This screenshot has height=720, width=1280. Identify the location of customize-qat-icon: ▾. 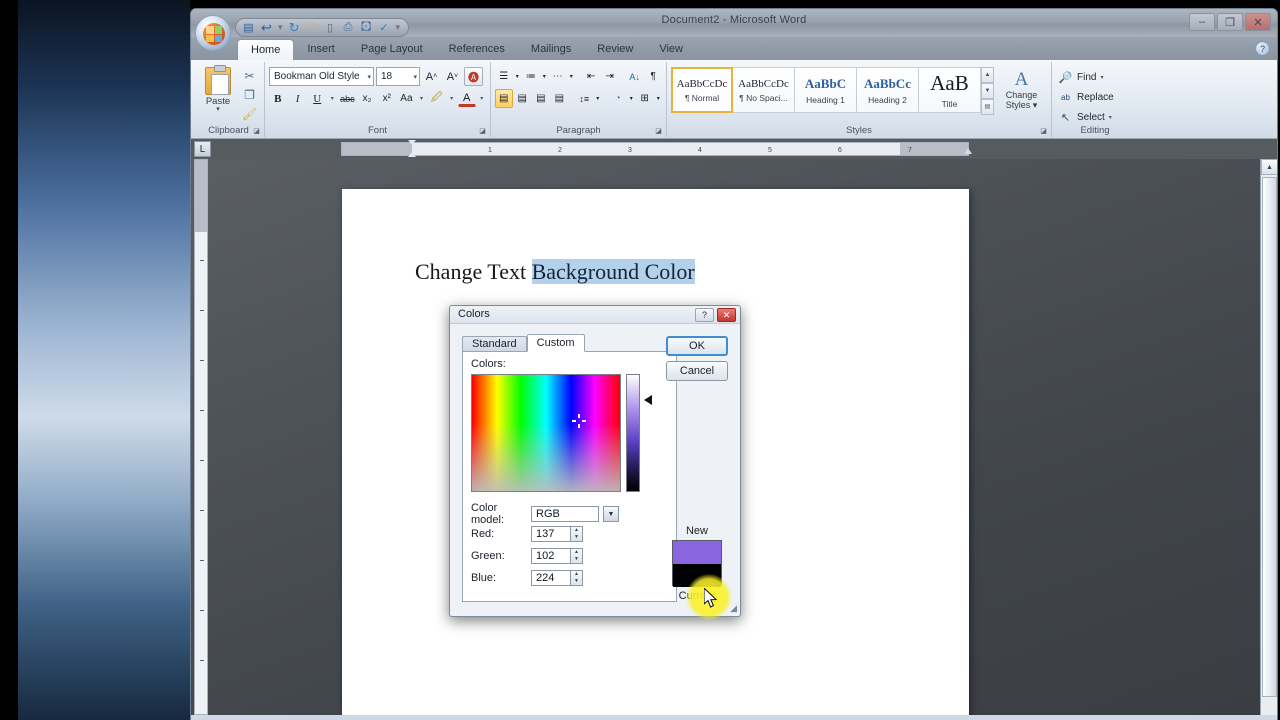
(398, 27).